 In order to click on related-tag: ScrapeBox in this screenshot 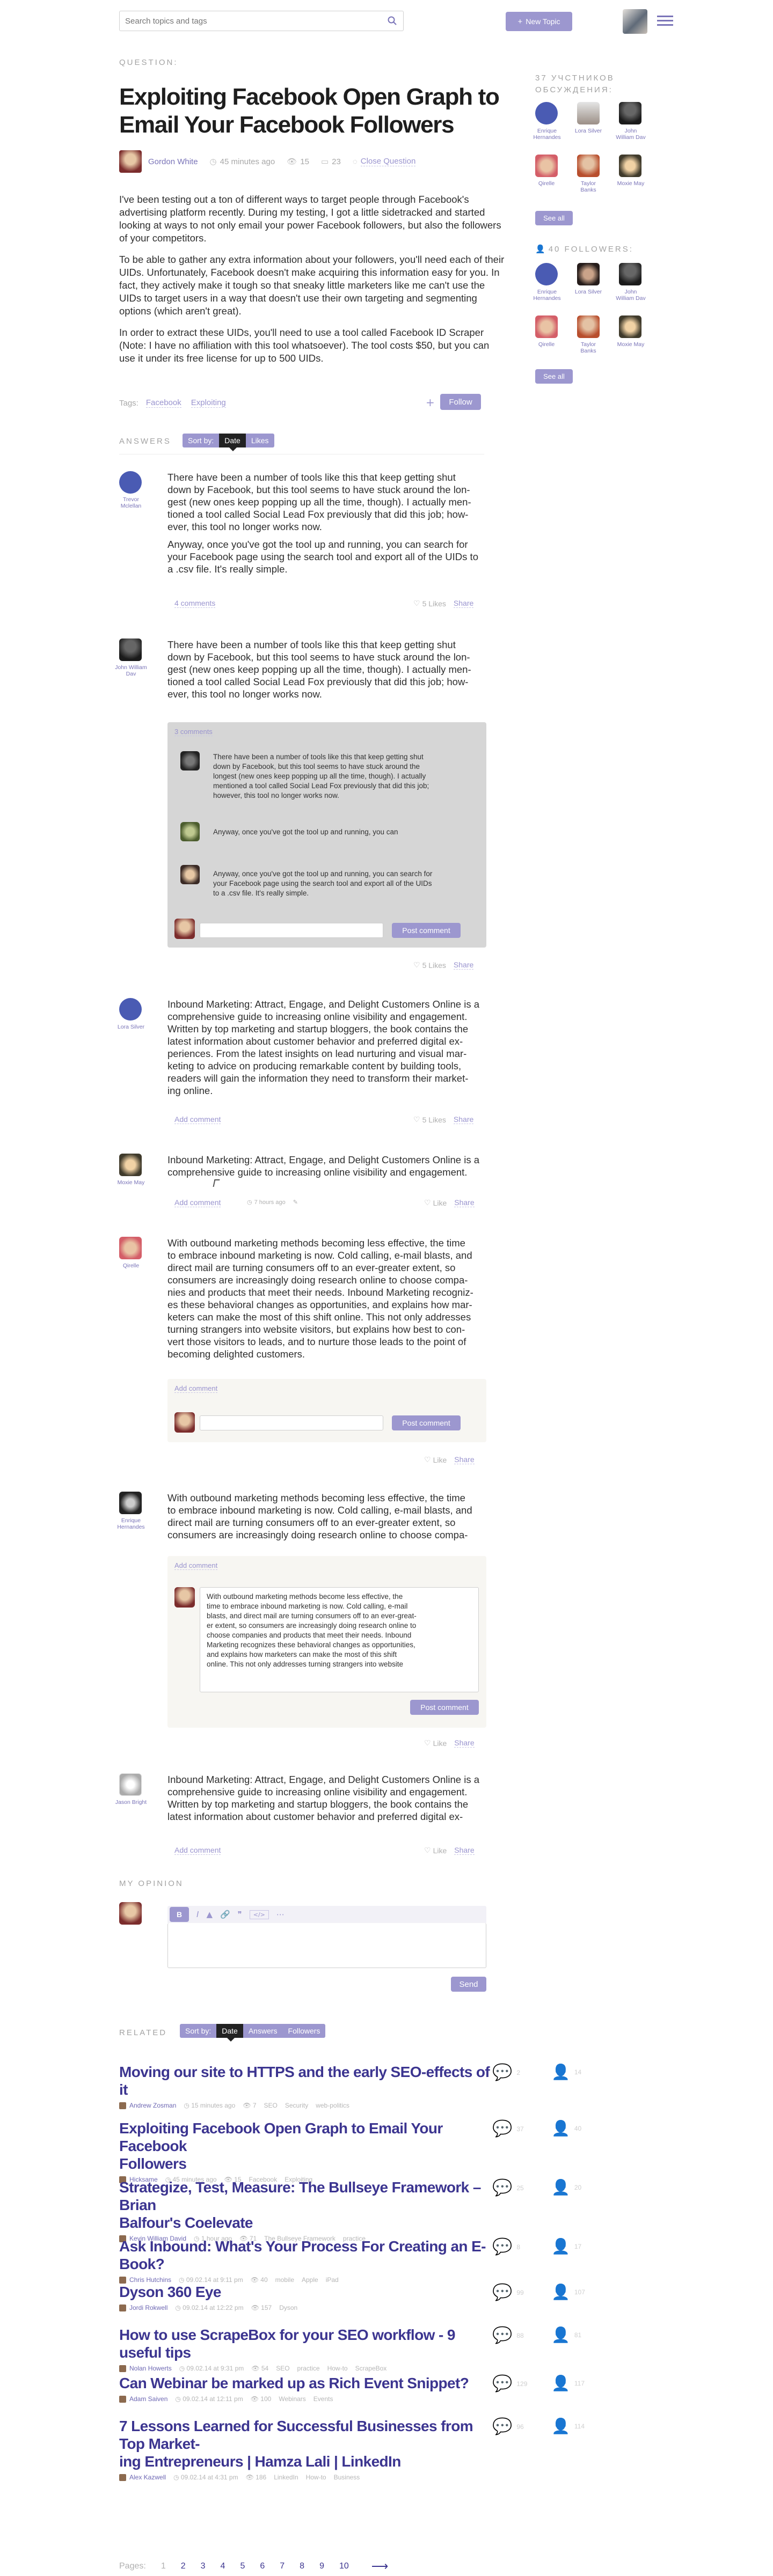, I will do `click(371, 2368)`.